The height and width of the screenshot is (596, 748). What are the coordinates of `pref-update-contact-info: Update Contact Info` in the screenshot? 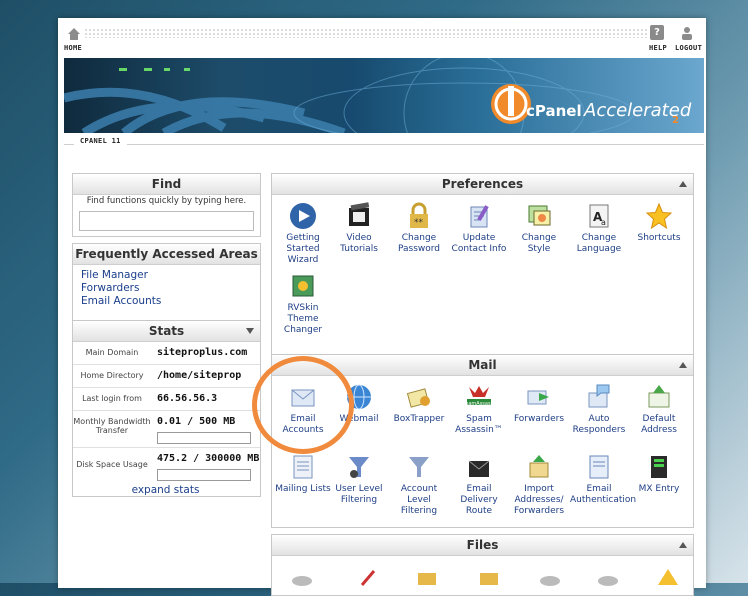 It's located at (479, 228).